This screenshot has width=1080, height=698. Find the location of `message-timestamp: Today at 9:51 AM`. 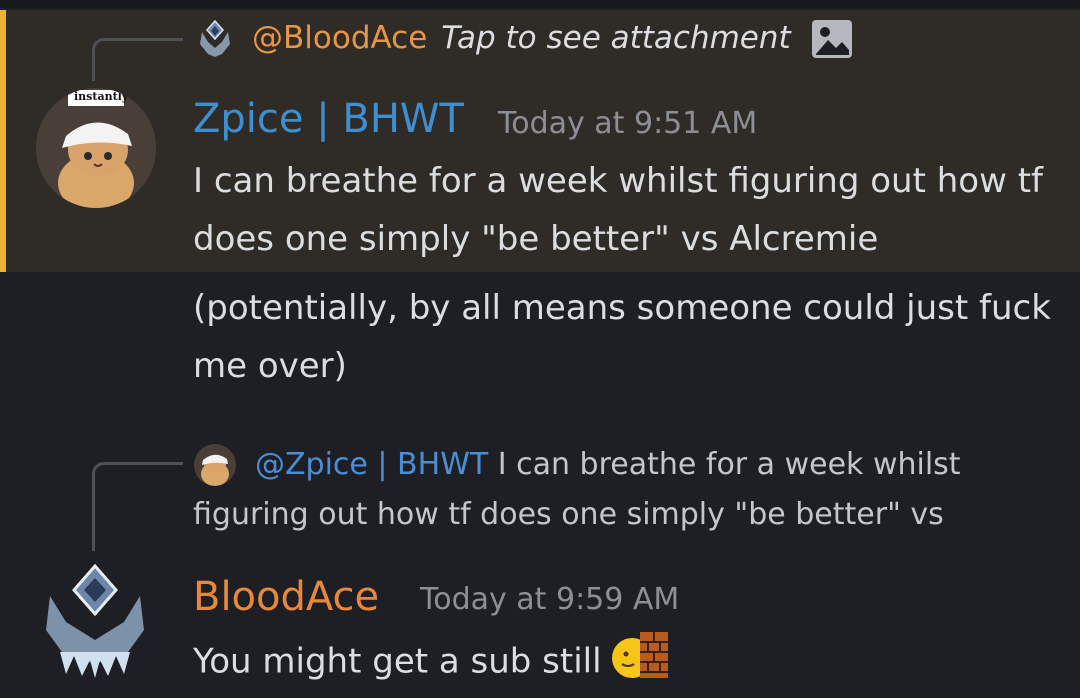

message-timestamp: Today at 9:51 AM is located at coordinates (627, 123).